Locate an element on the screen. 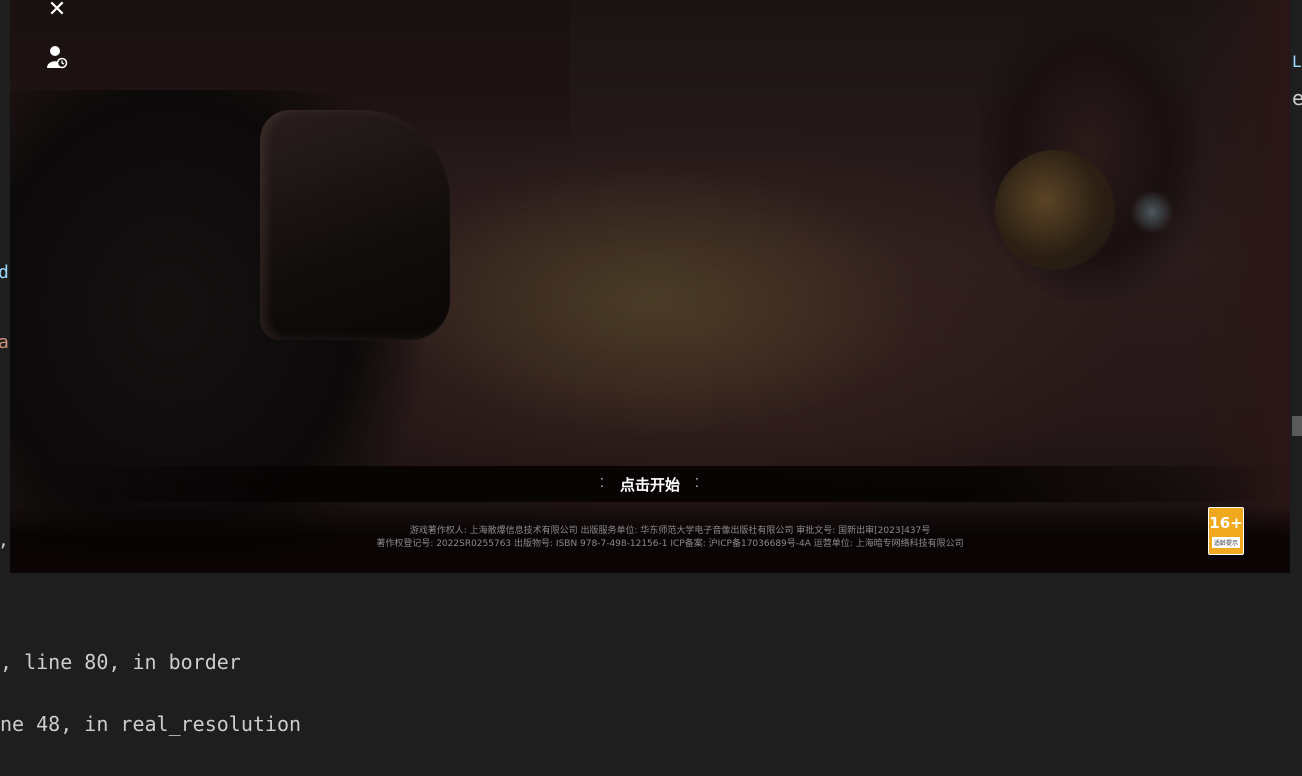  user-icon is located at coordinates (57, 57).